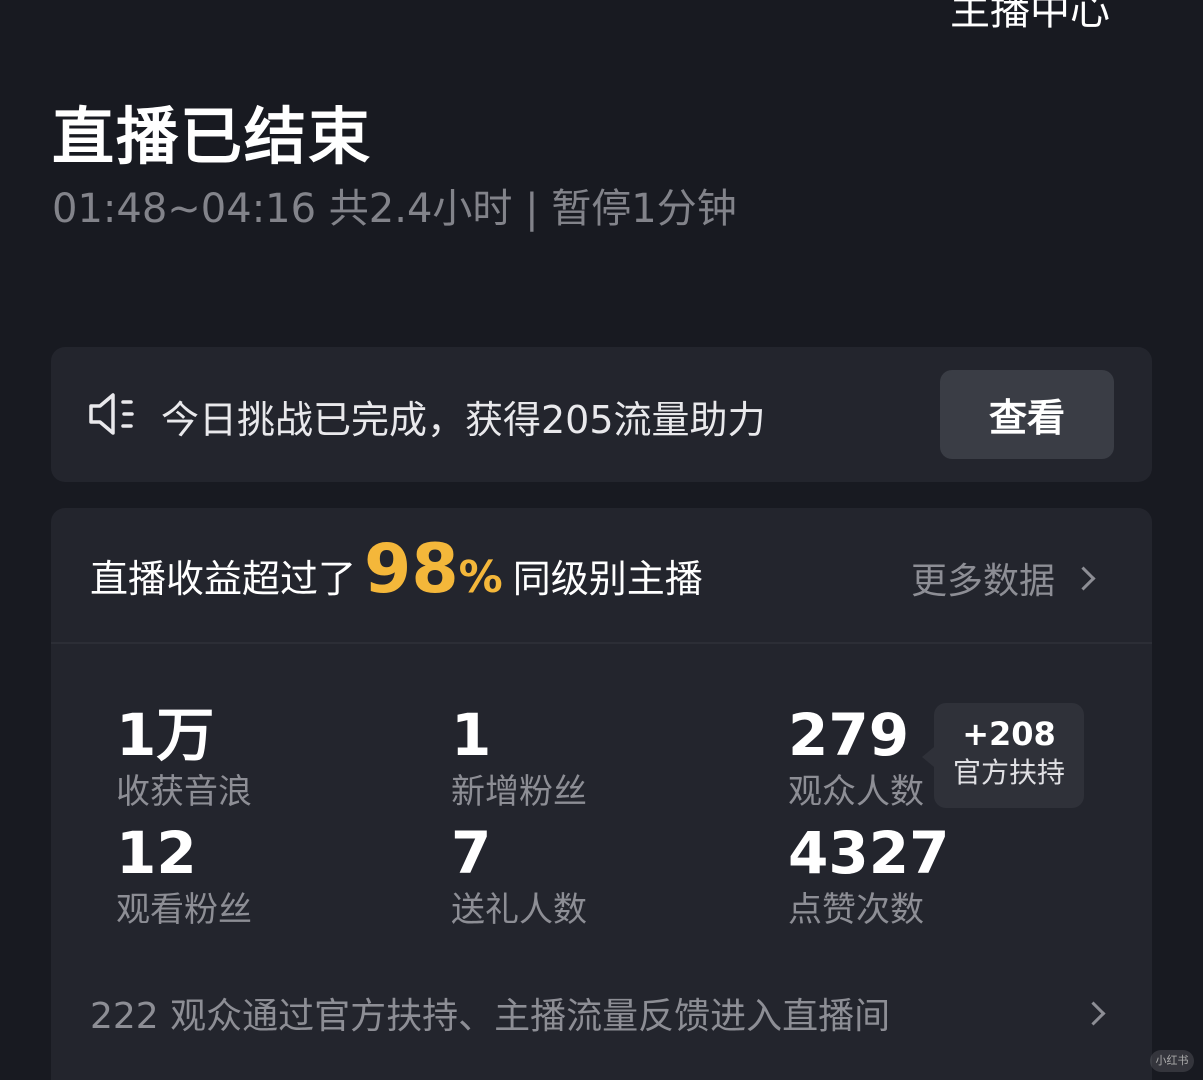 This screenshot has width=1203, height=1080. What do you see at coordinates (212, 136) in the screenshot?
I see `page-title: 直播已结束` at bounding box center [212, 136].